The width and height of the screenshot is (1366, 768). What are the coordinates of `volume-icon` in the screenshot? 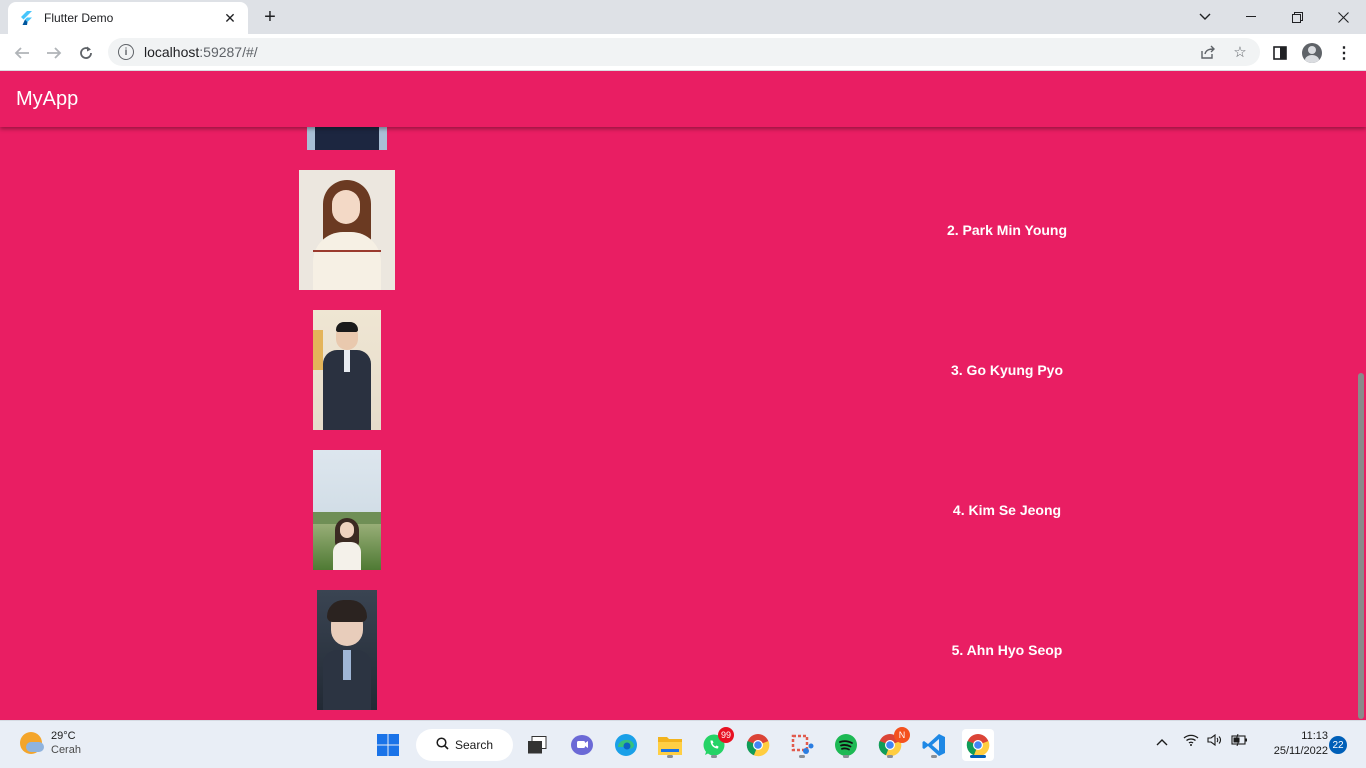 It's located at (1215, 741).